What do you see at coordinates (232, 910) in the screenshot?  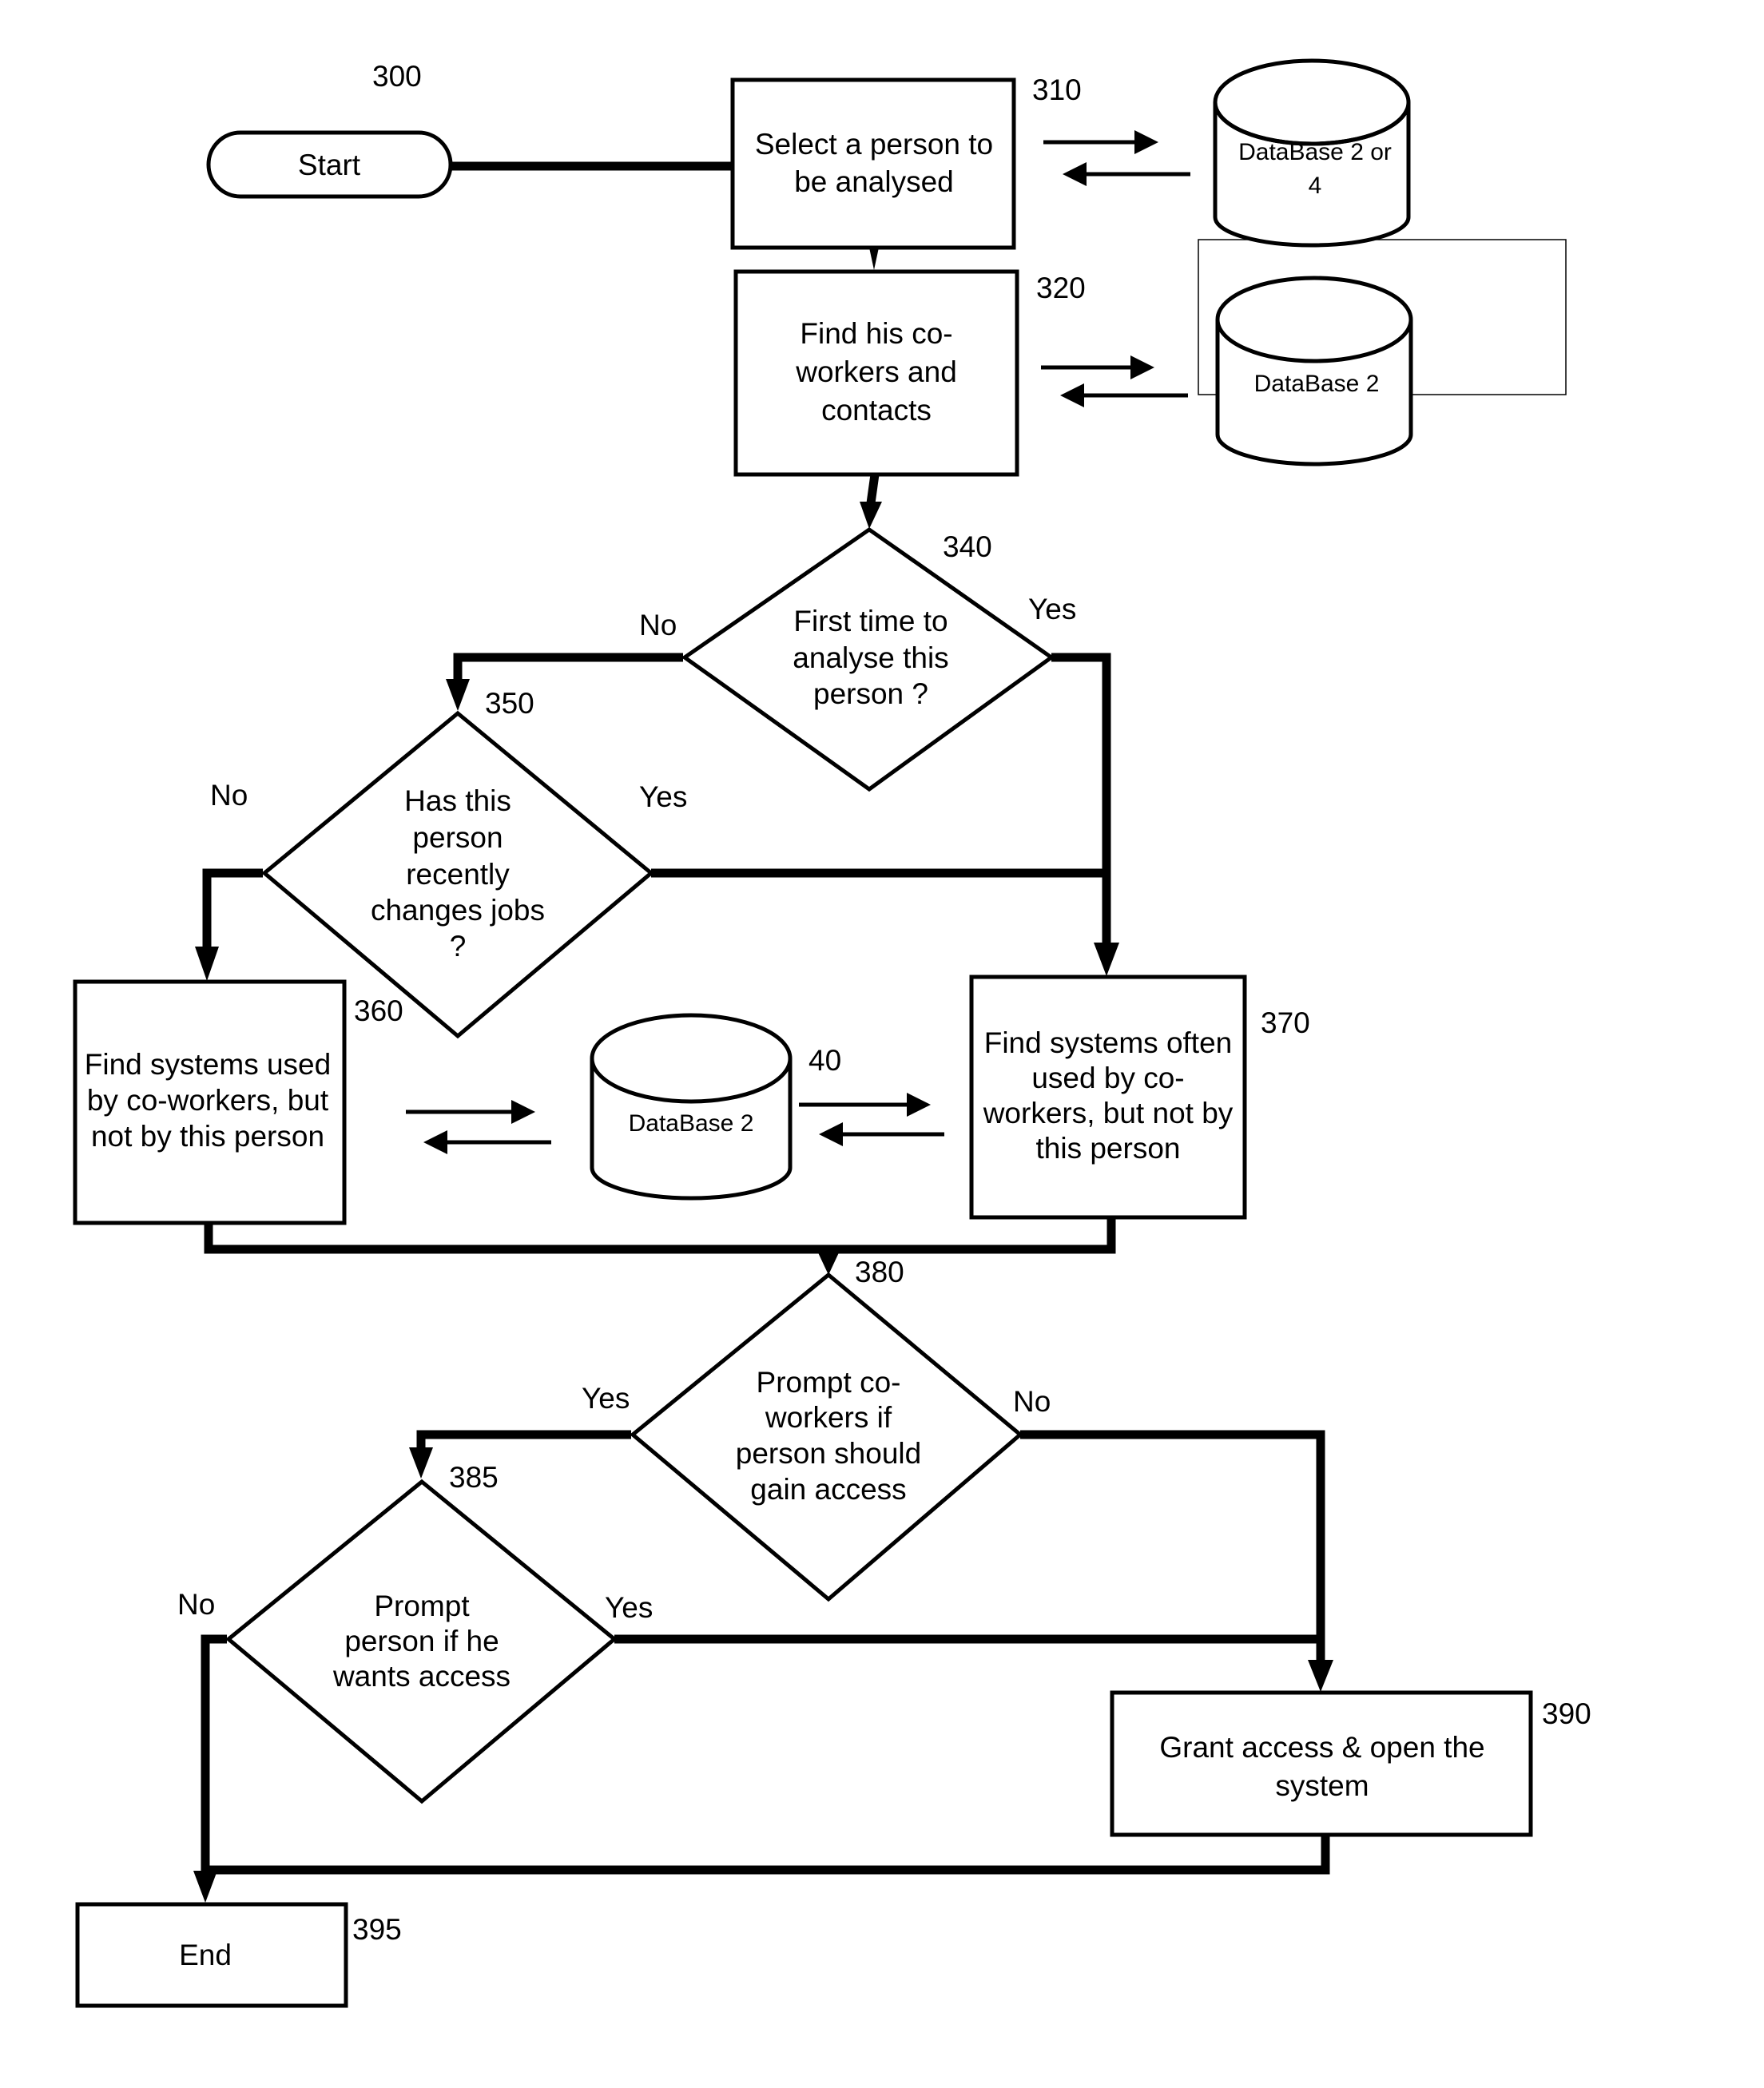 I see `connector-350-no` at bounding box center [232, 910].